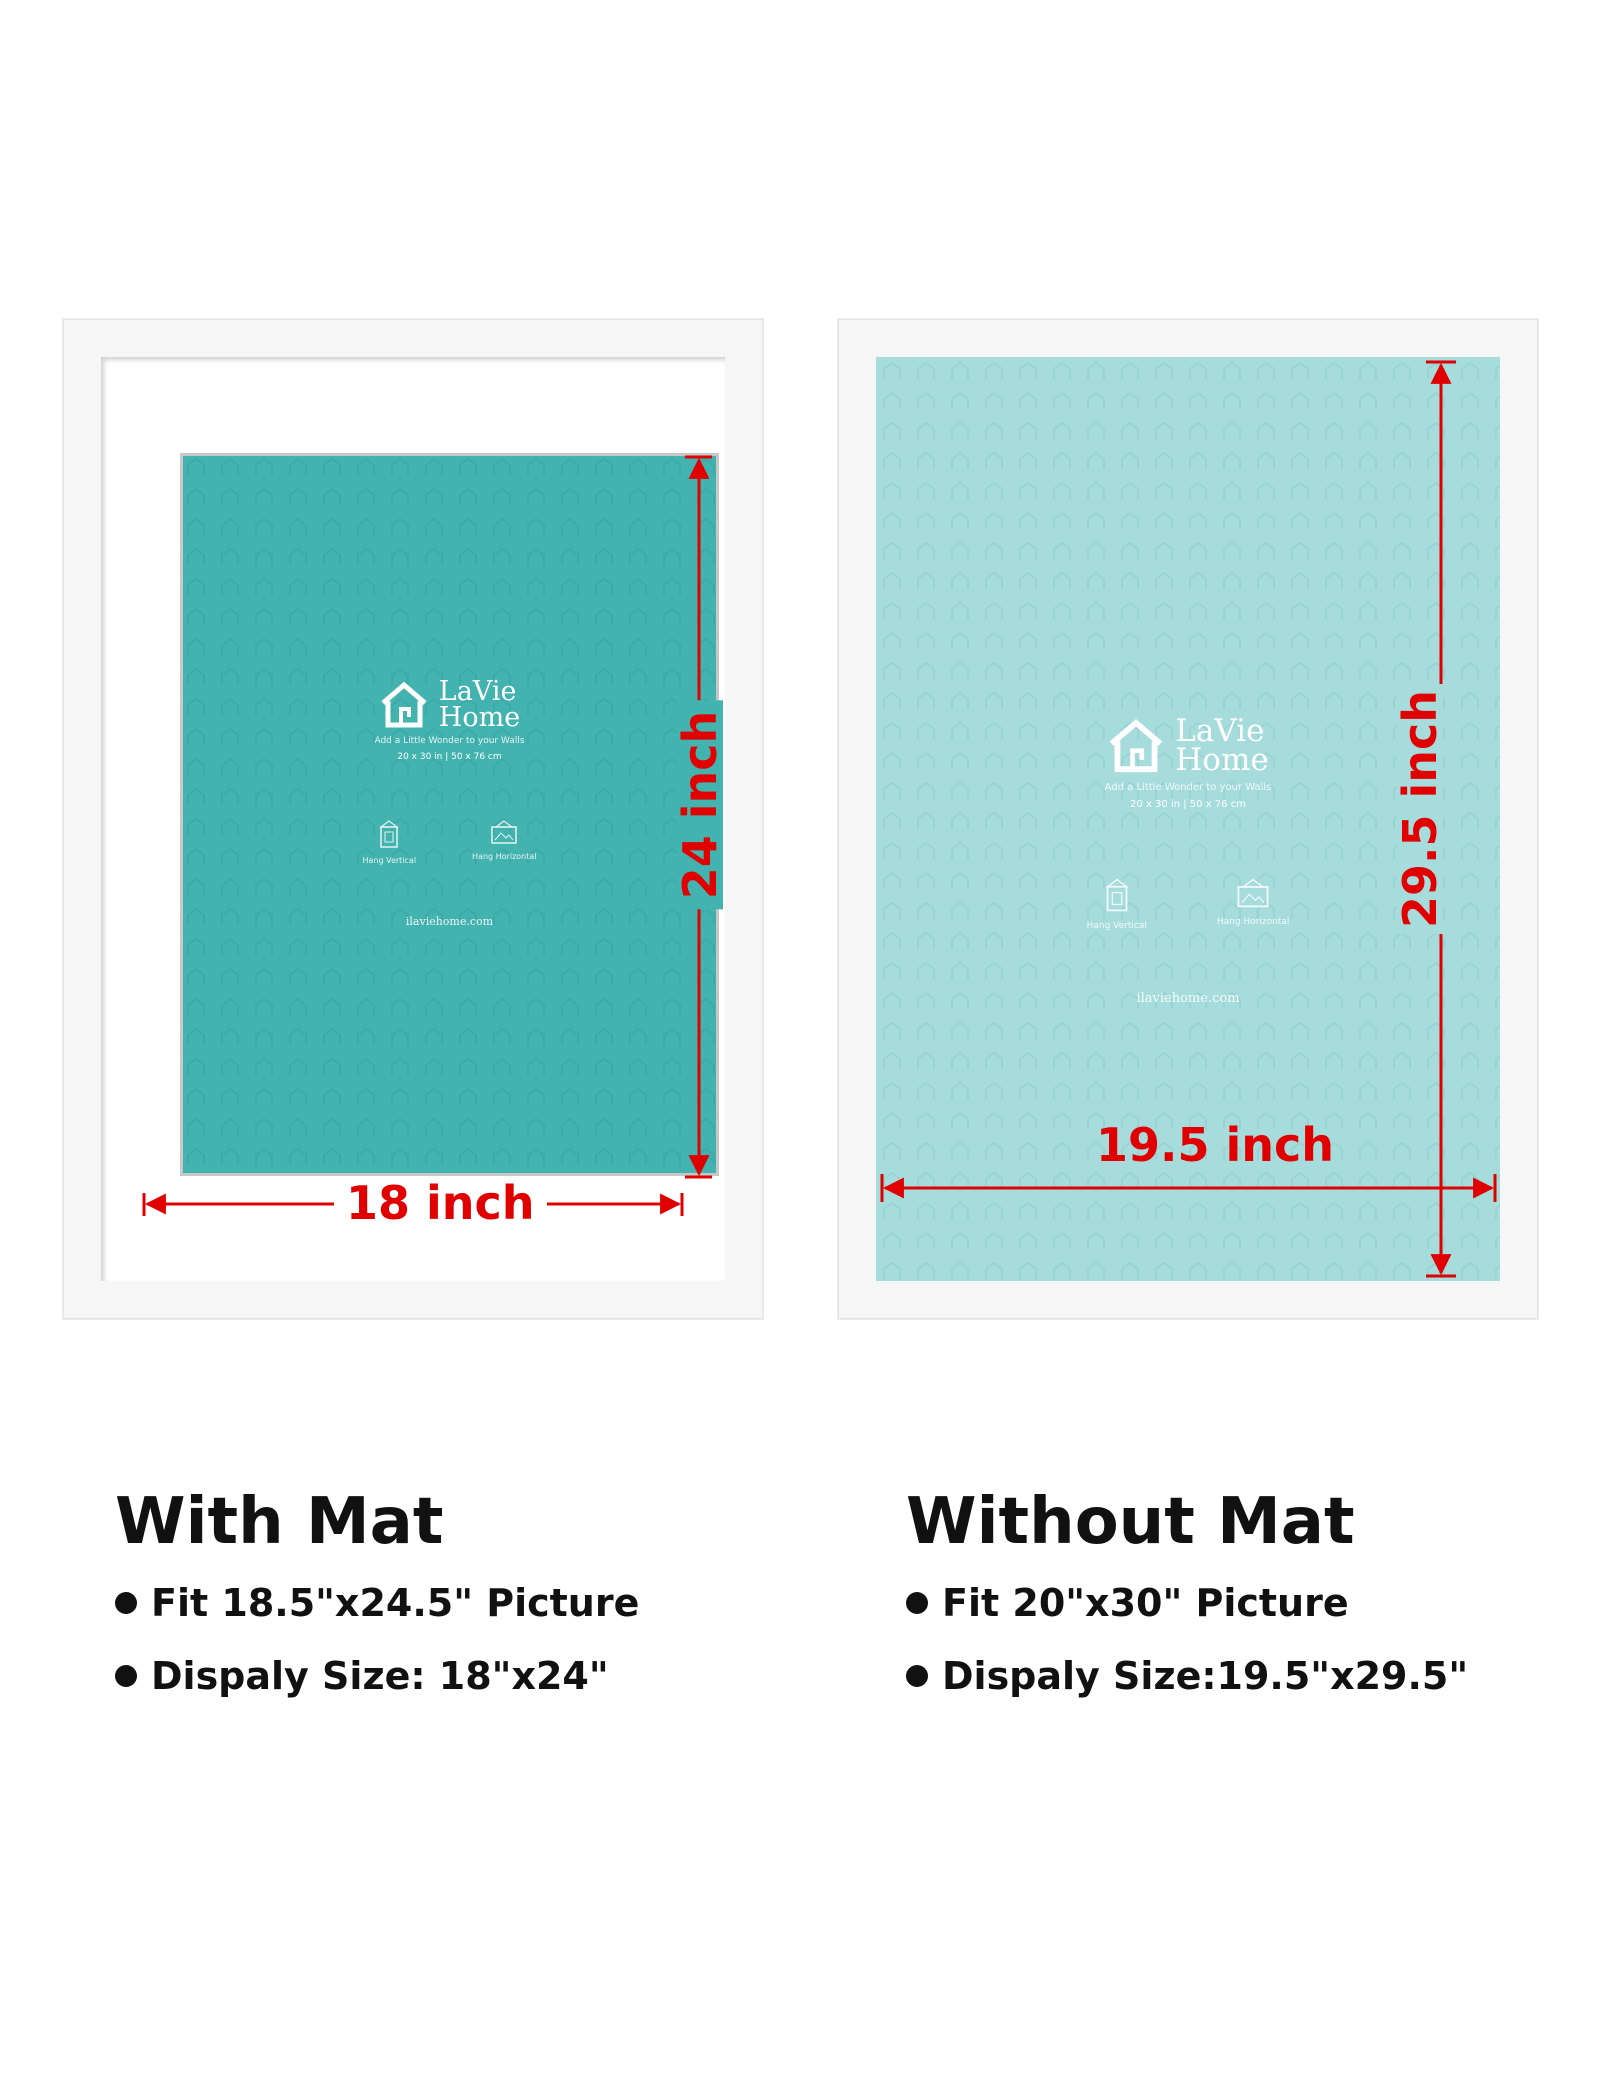 The width and height of the screenshot is (1600, 2080). What do you see at coordinates (440, 1203) in the screenshot?
I see `with-mat-width-label: 18 inch` at bounding box center [440, 1203].